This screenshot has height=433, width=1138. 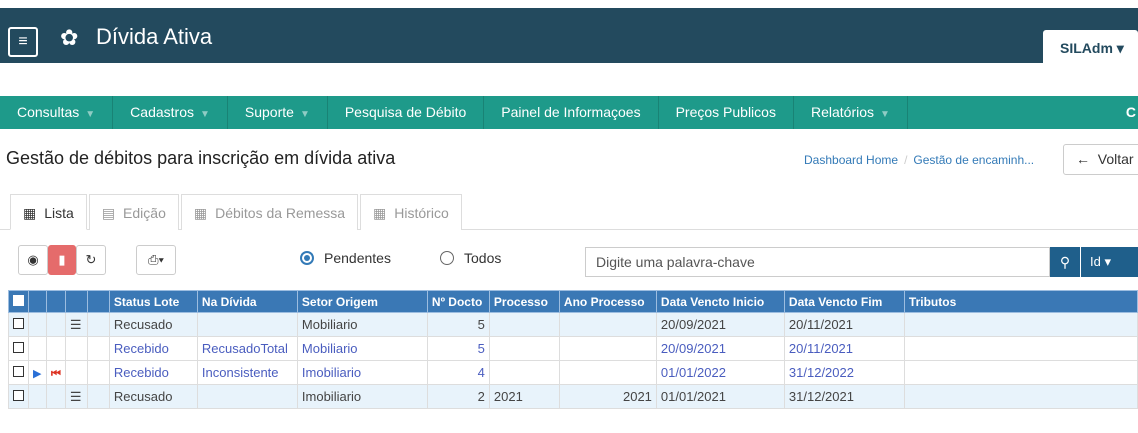 I want to click on menu-icon: ≡, so click(x=23, y=42).